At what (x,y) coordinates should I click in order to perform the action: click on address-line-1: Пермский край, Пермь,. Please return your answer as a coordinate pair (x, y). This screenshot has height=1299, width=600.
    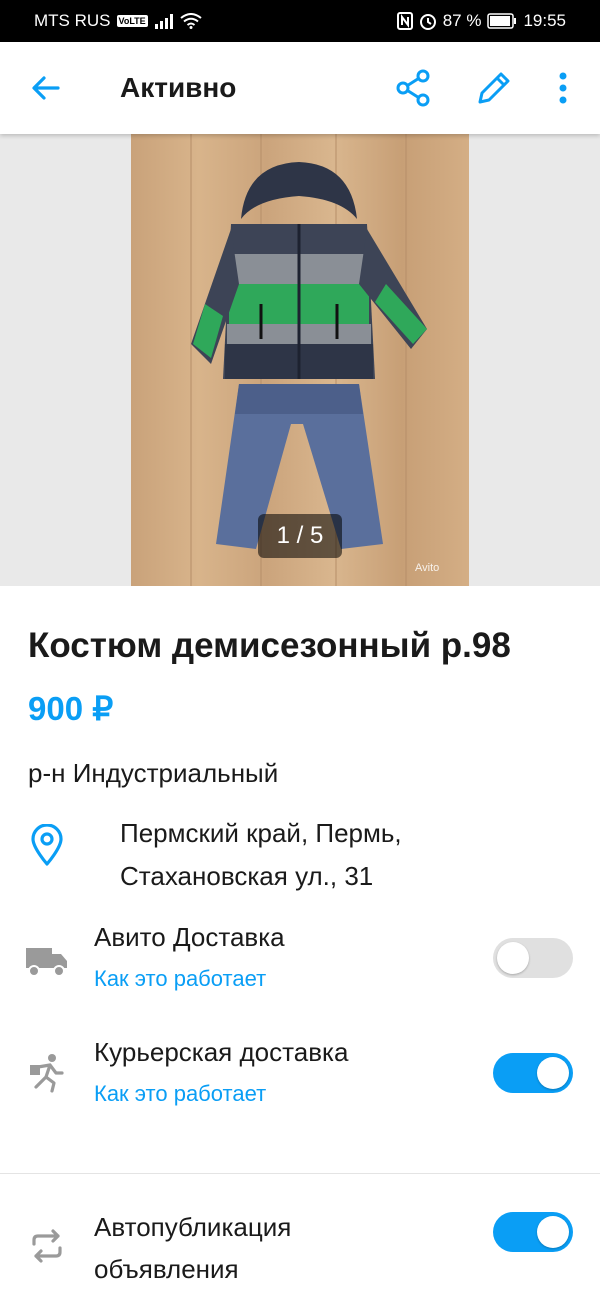
    Looking at the image, I should click on (261, 833).